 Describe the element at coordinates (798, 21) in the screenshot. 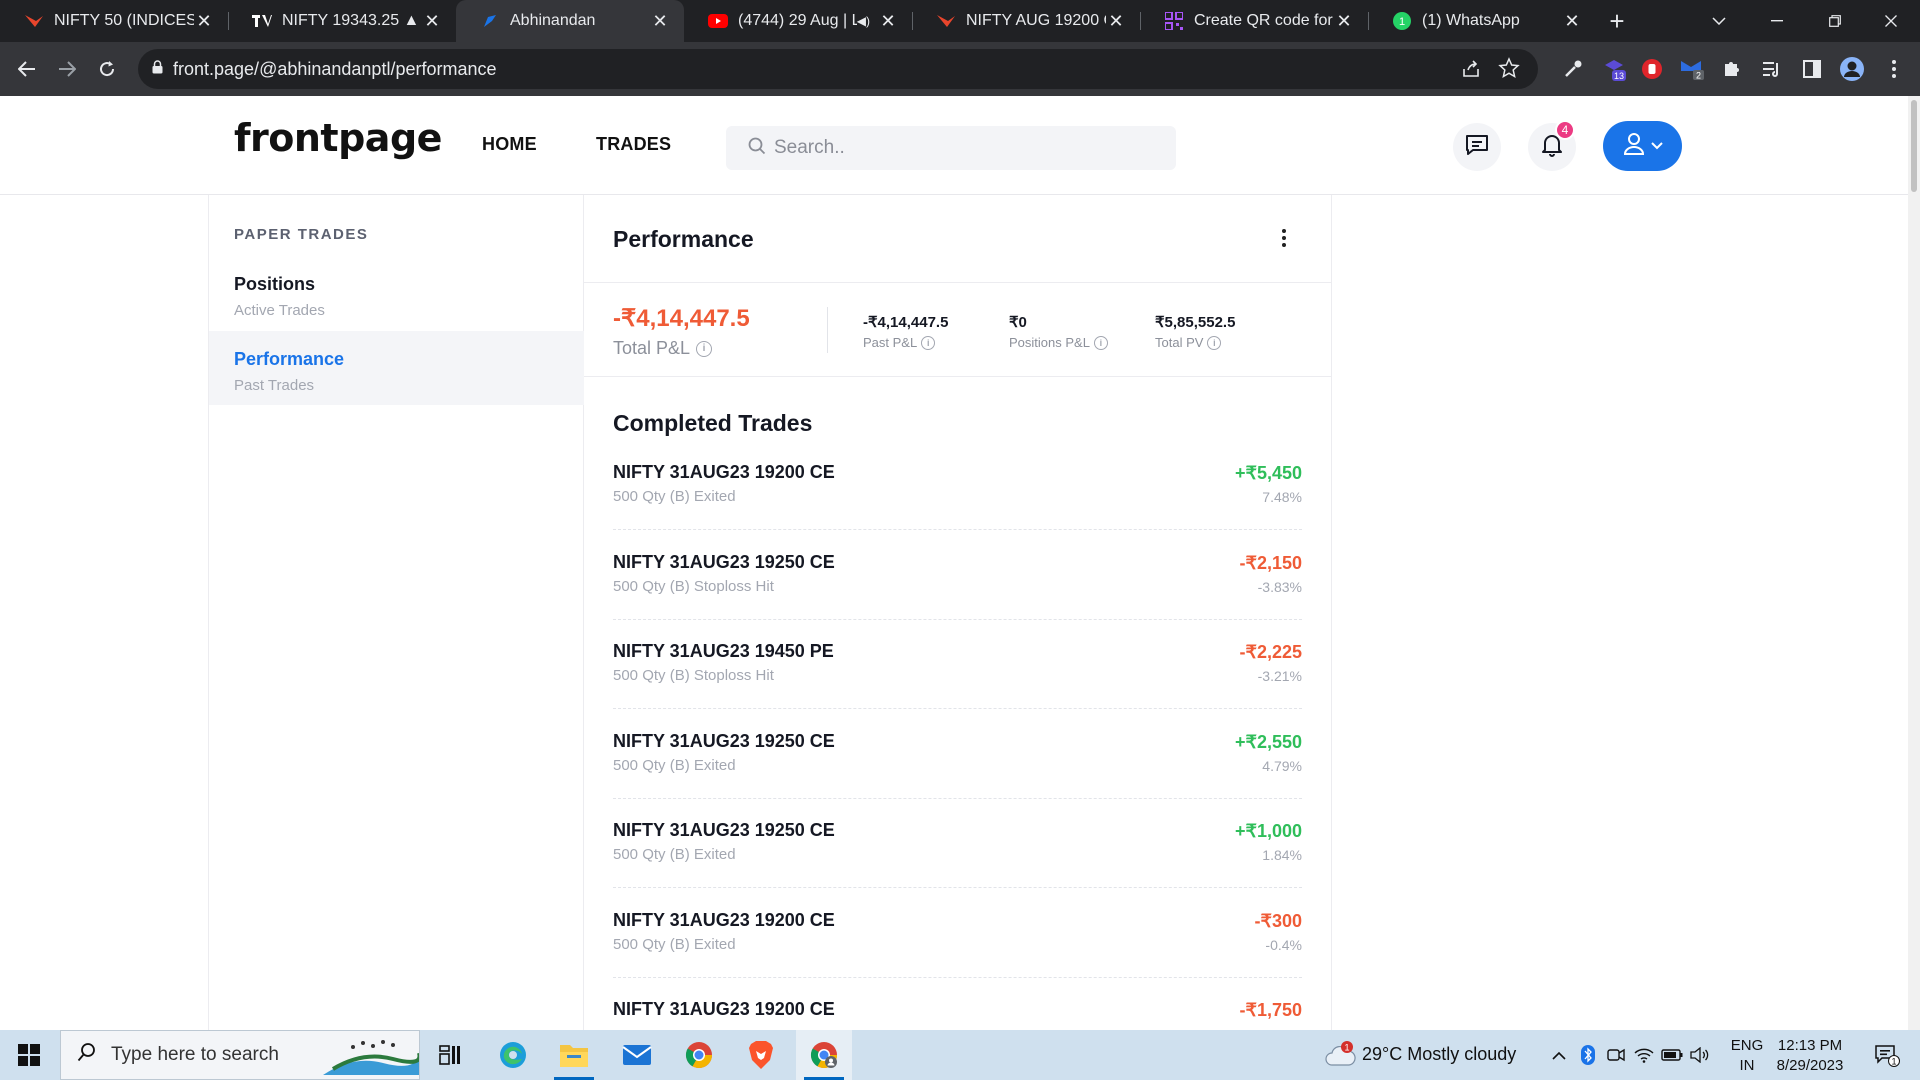

I see `browser-tab: (4744) 29 Aug | Li ◀) ✕` at that location.